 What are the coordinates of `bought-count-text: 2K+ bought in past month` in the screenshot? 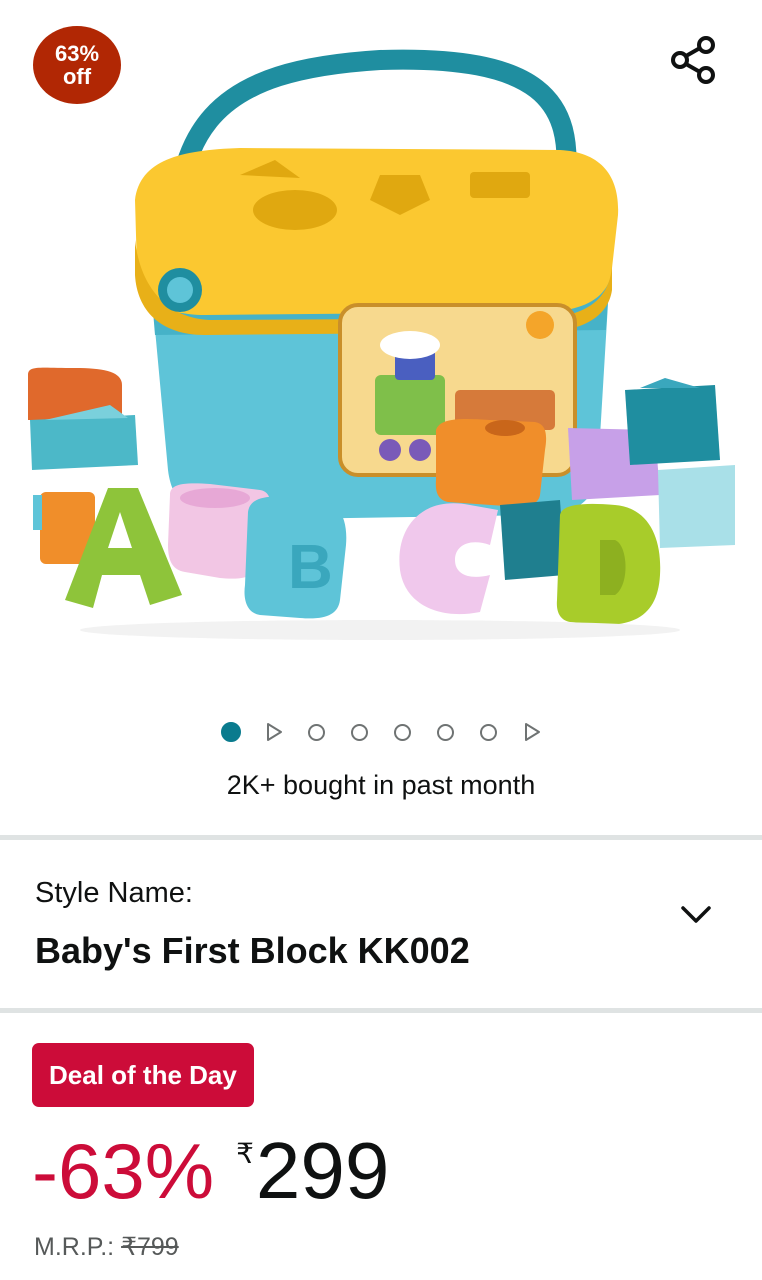 It's located at (381, 785).